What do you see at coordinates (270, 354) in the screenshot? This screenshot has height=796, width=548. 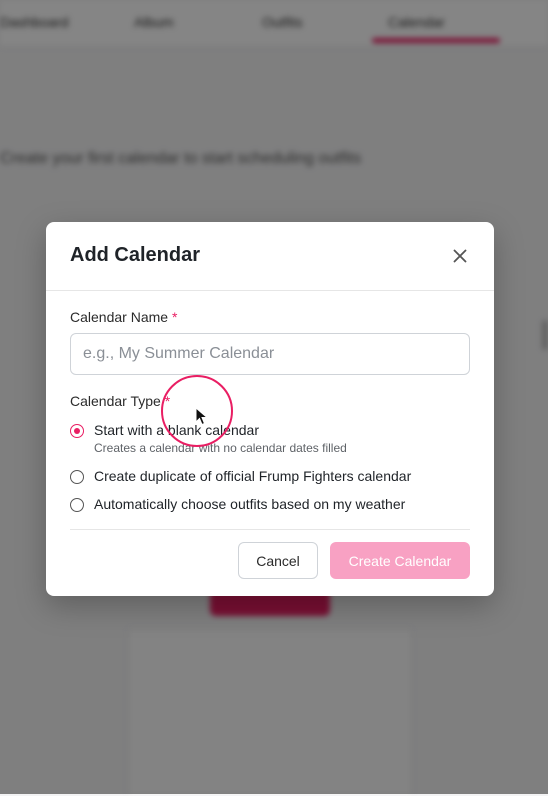 I see `calendar-name-input` at bounding box center [270, 354].